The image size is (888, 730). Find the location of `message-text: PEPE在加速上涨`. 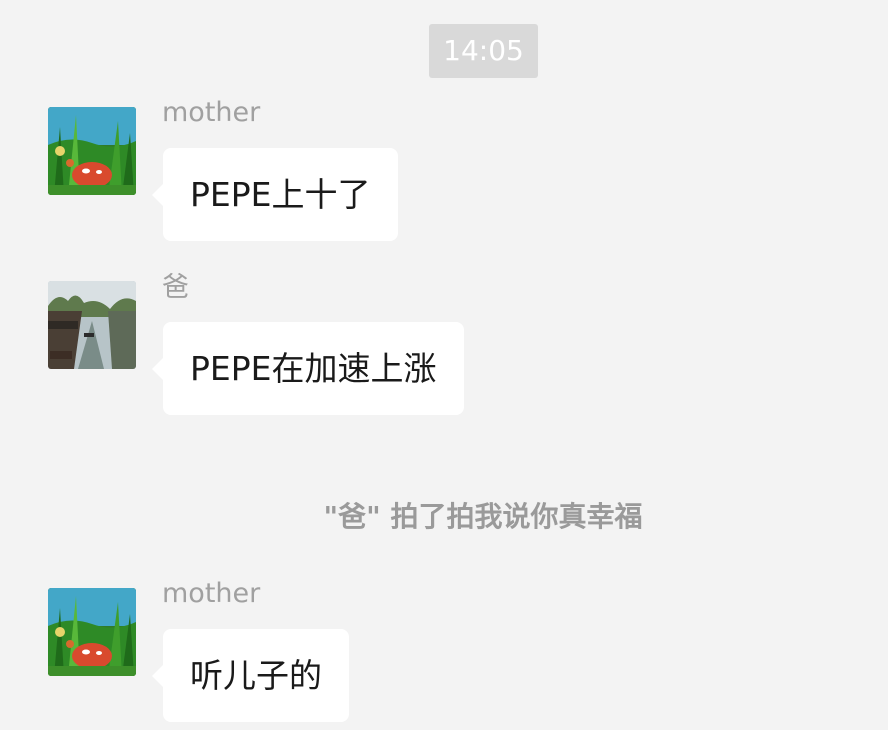

message-text: PEPE在加速上涨 is located at coordinates (313, 368).